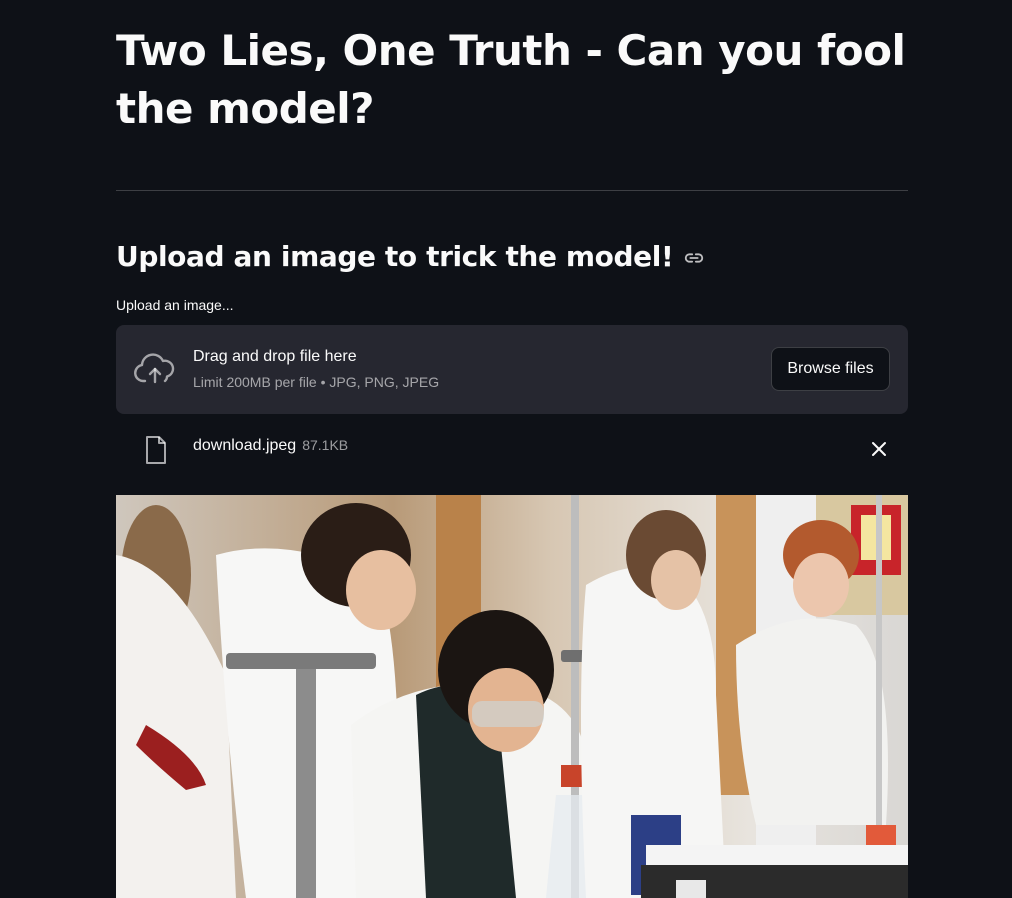 The image size is (1012, 898). I want to click on file-size: 87.1KB, so click(325, 445).